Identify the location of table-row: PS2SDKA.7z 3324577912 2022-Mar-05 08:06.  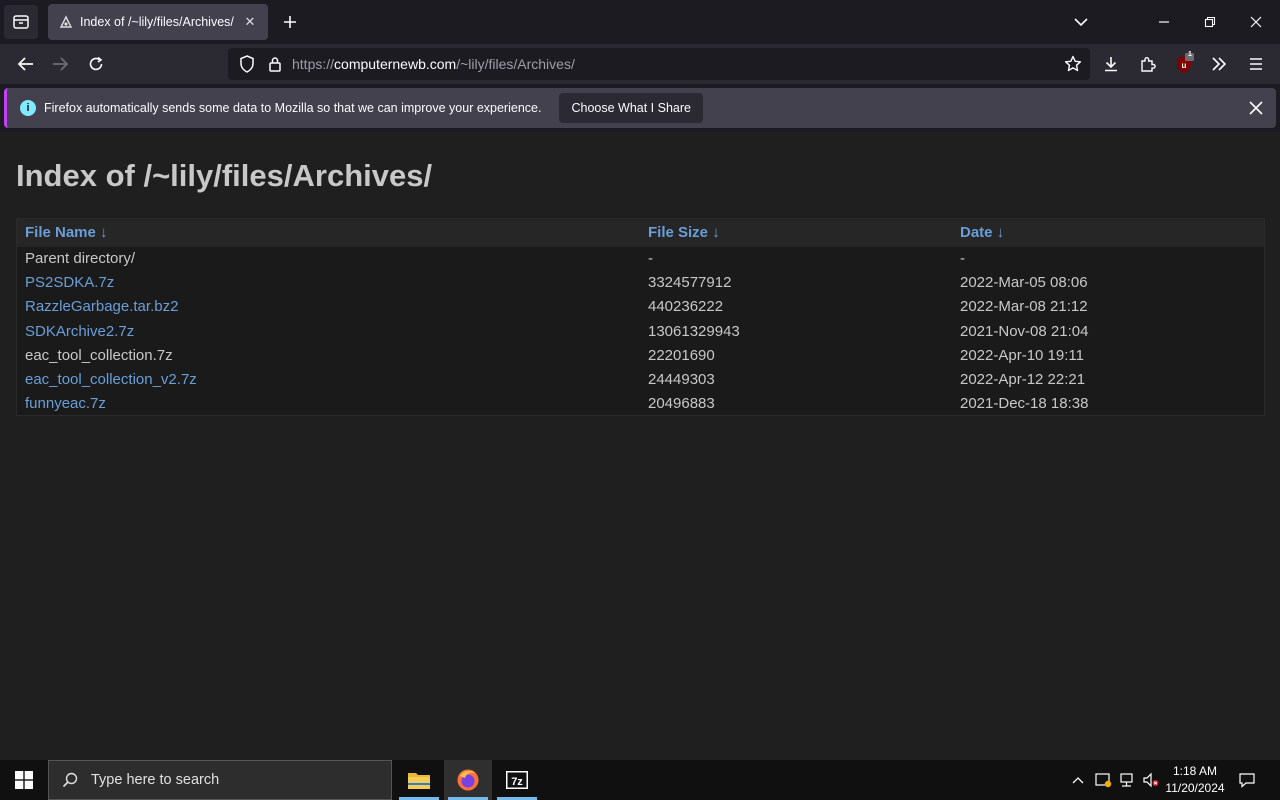
(640, 283).